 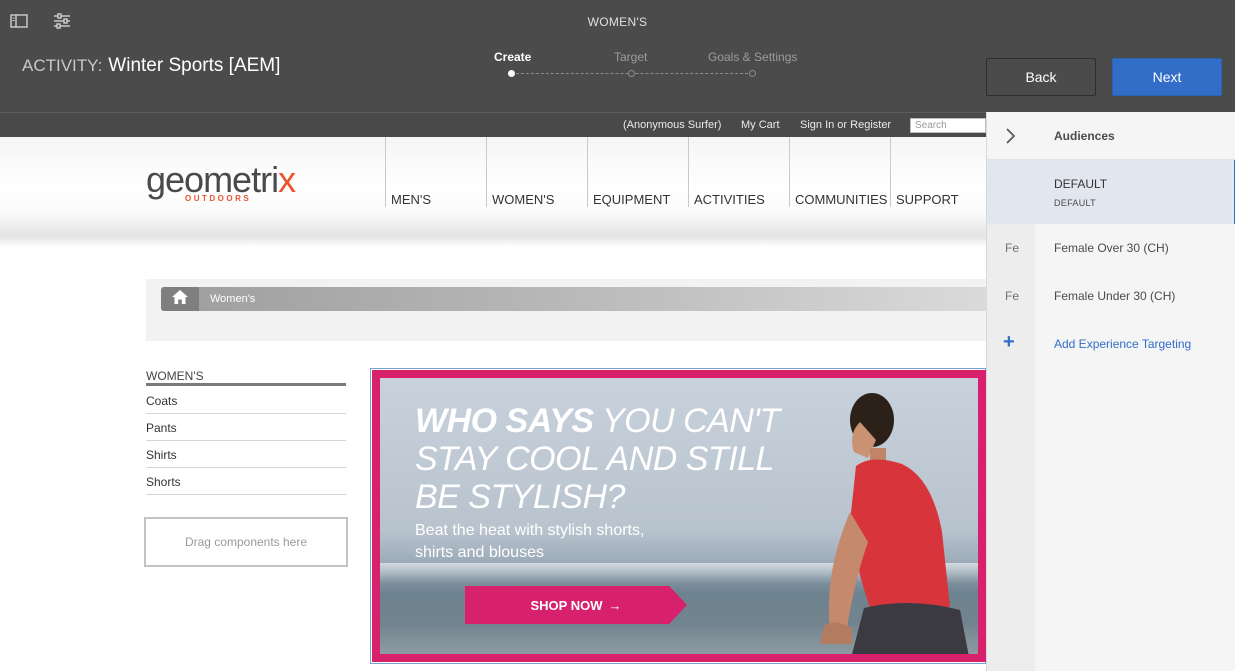 I want to click on hero-headline-line2: STAY COOL AND STILL, so click(x=594, y=459).